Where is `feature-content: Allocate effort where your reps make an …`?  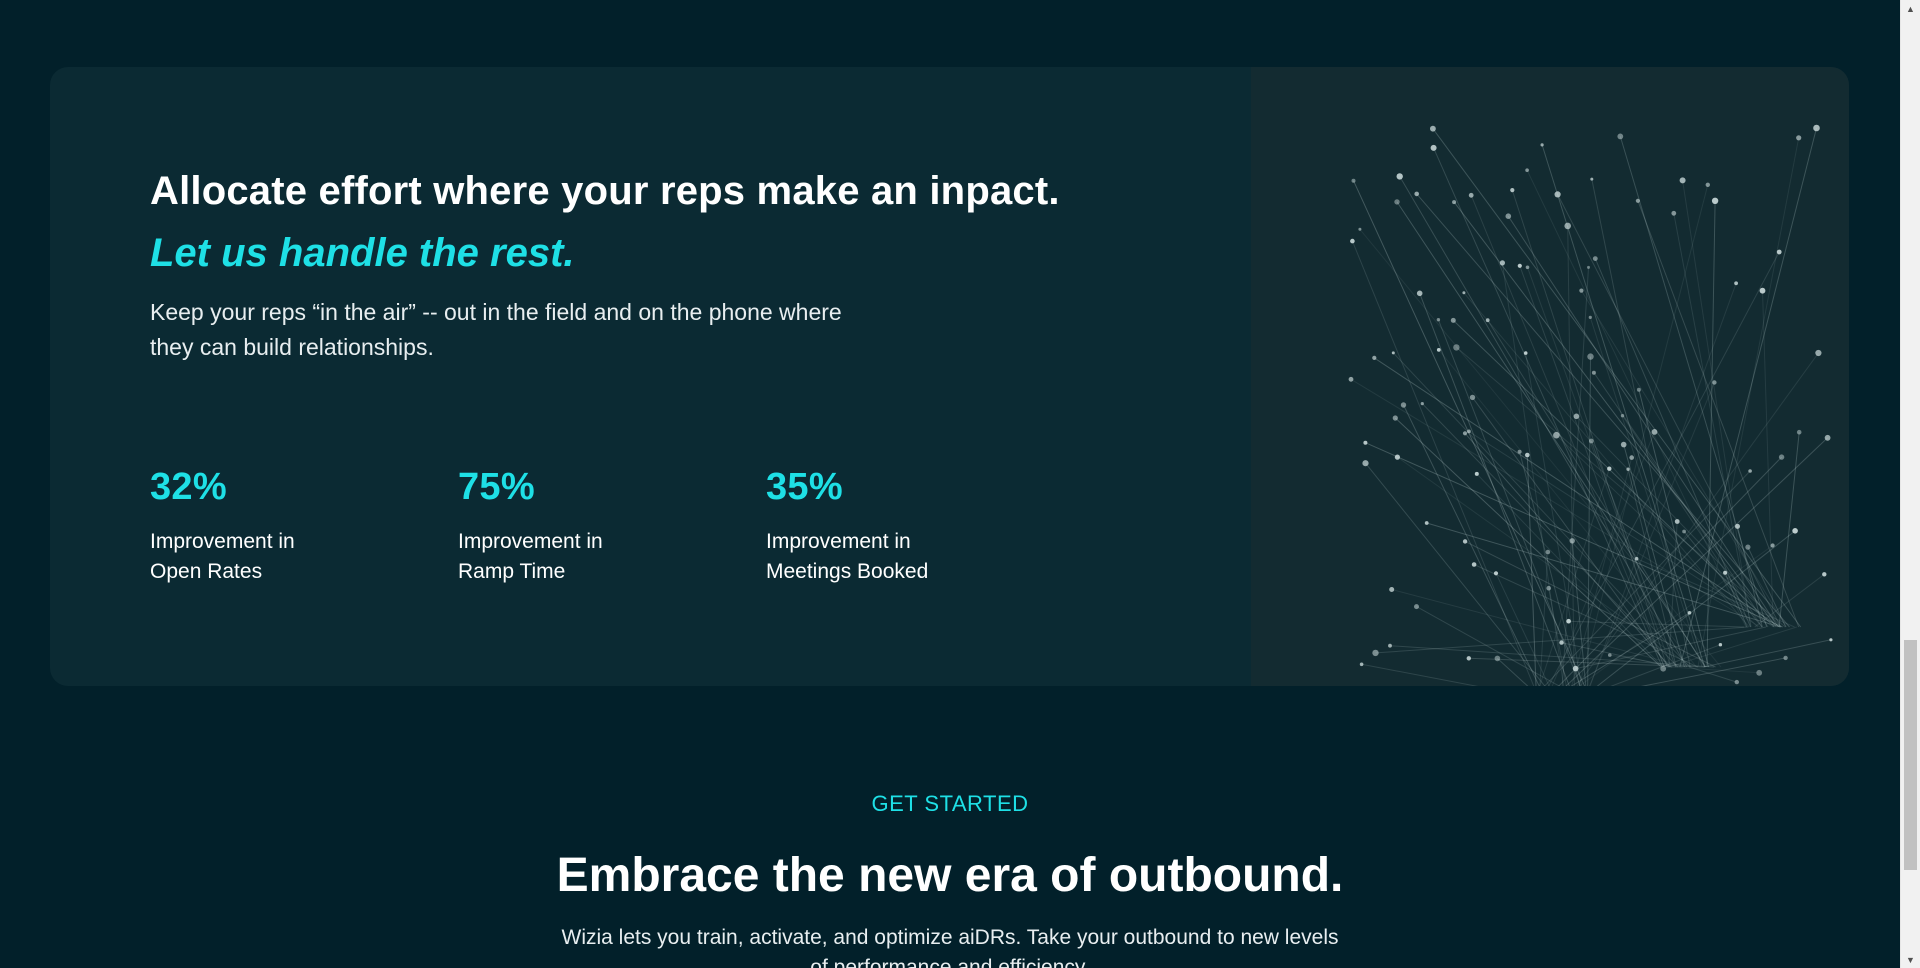 feature-content: Allocate effort where your reps make an … is located at coordinates (675, 266).